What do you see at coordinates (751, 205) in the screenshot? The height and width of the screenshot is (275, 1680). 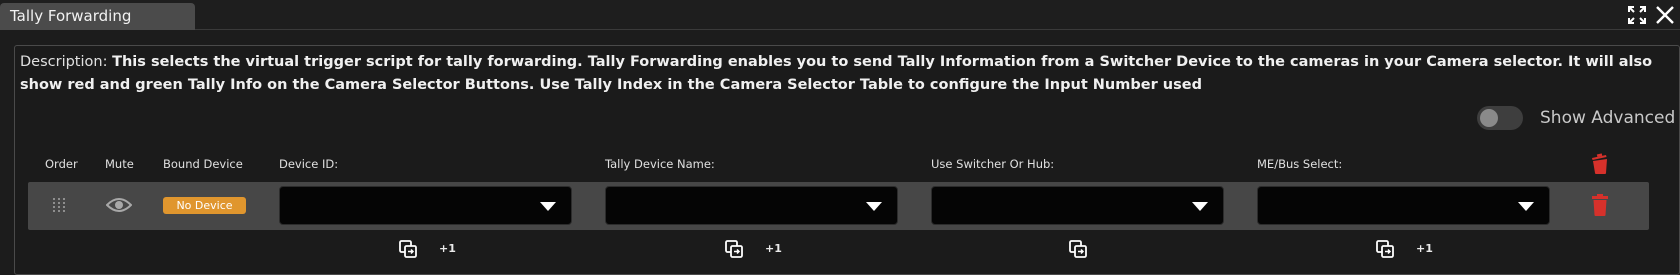 I see `tally-device-name-select` at bounding box center [751, 205].